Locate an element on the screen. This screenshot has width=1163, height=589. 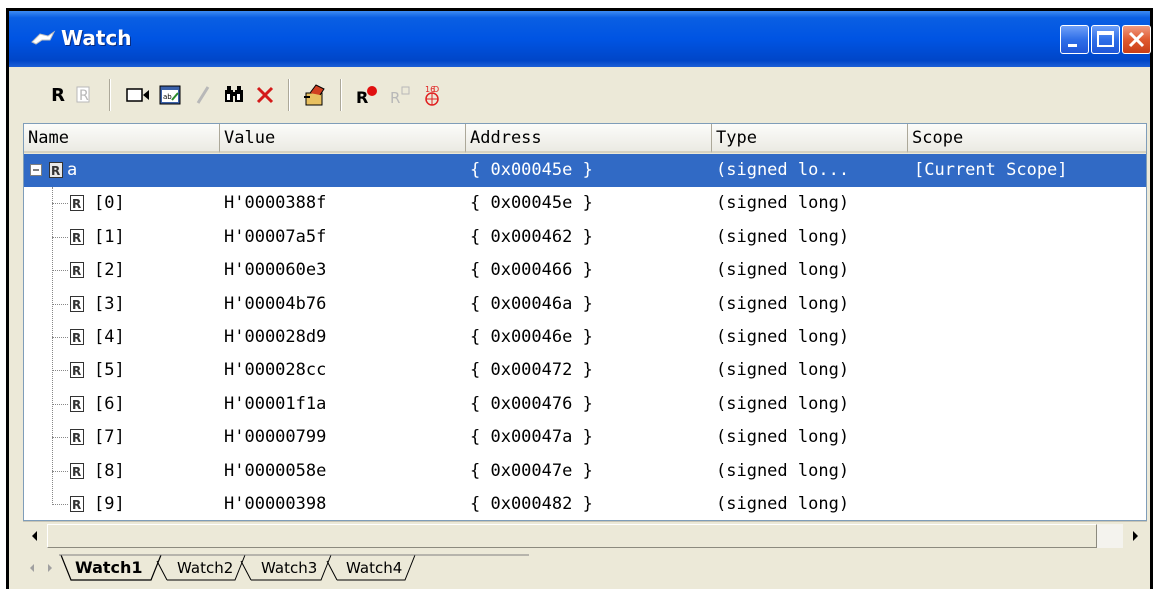
horizontal-scrollbar is located at coordinates (585, 535).